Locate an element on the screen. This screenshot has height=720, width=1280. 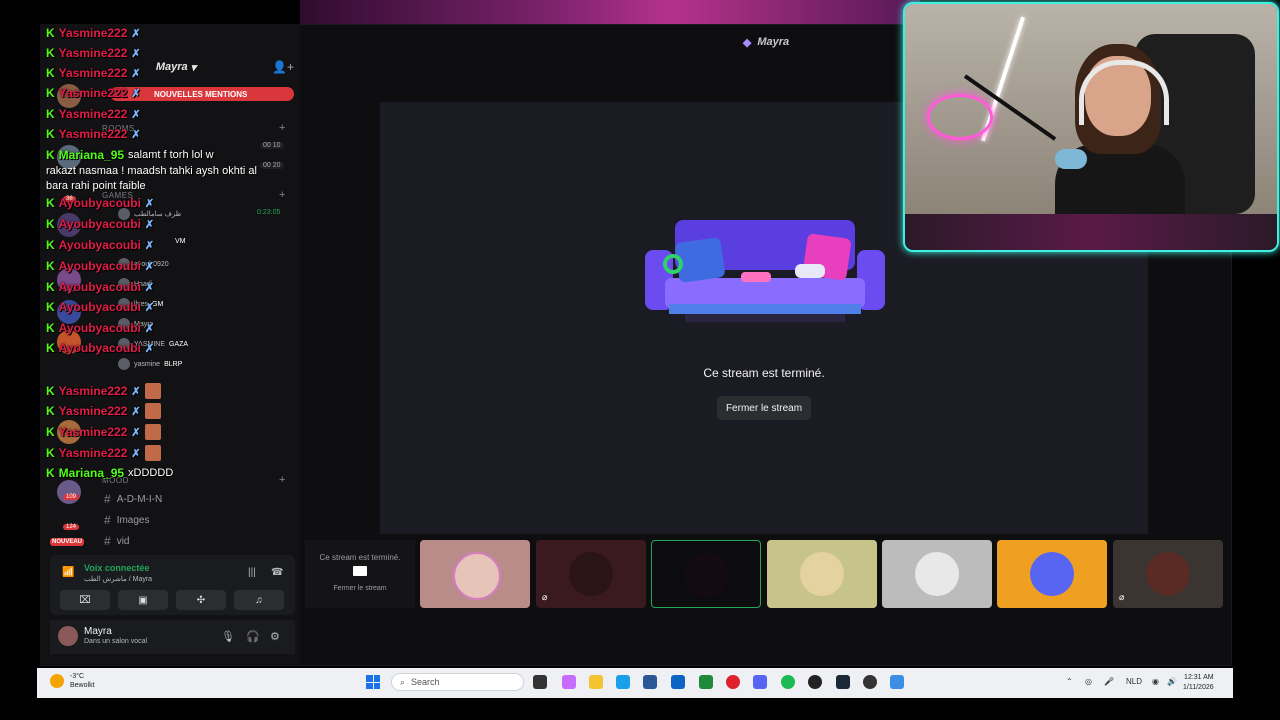
headphones-icon: 🎧 is located at coordinates (253, 636).